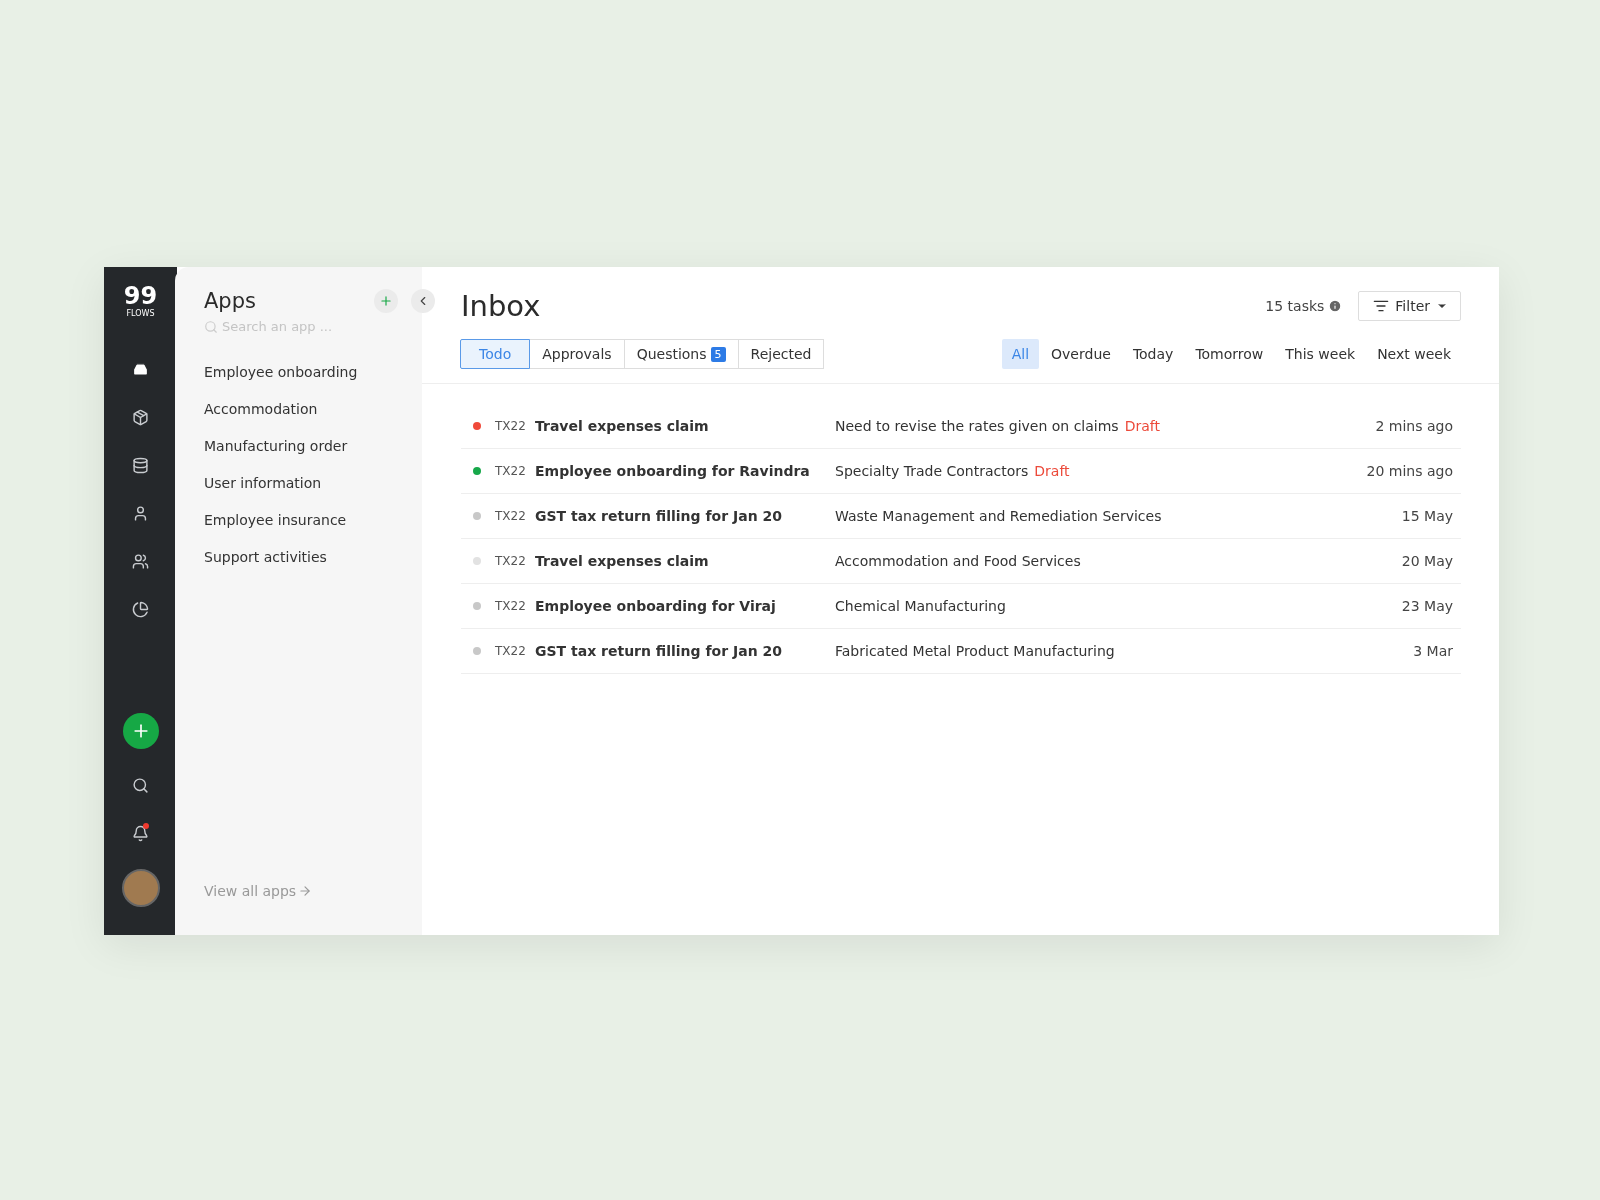 This screenshot has height=1200, width=1600. What do you see at coordinates (1153, 354) in the screenshot?
I see `period-filter: Today` at bounding box center [1153, 354].